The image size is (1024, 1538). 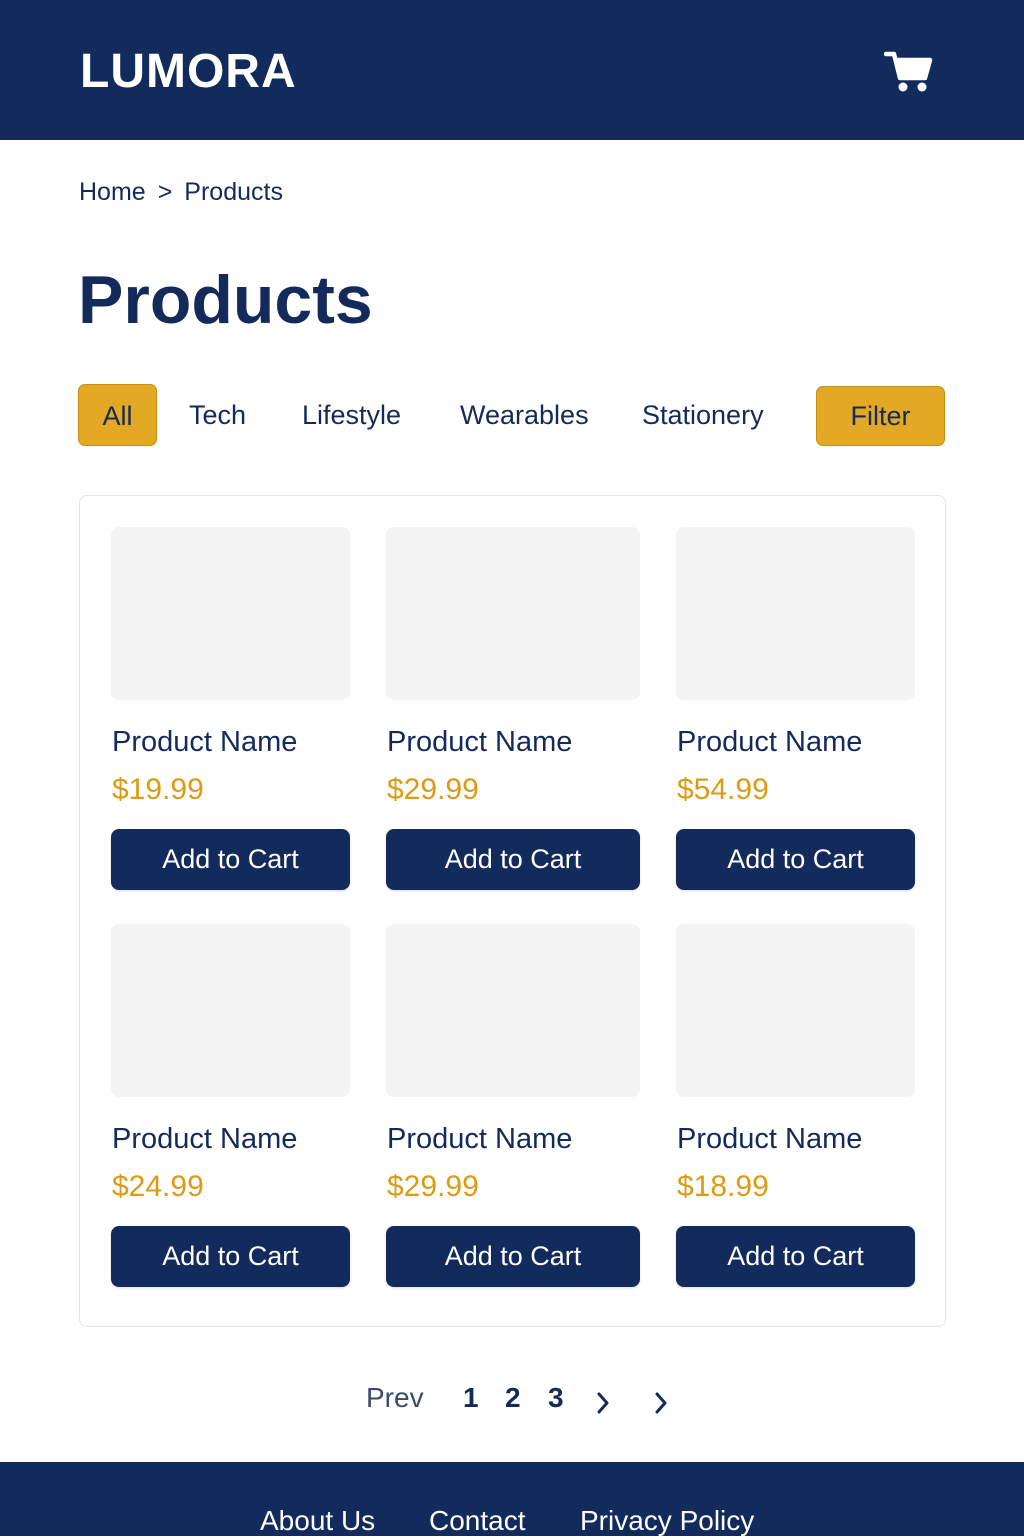 I want to click on cart-button, so click(x=908, y=71).